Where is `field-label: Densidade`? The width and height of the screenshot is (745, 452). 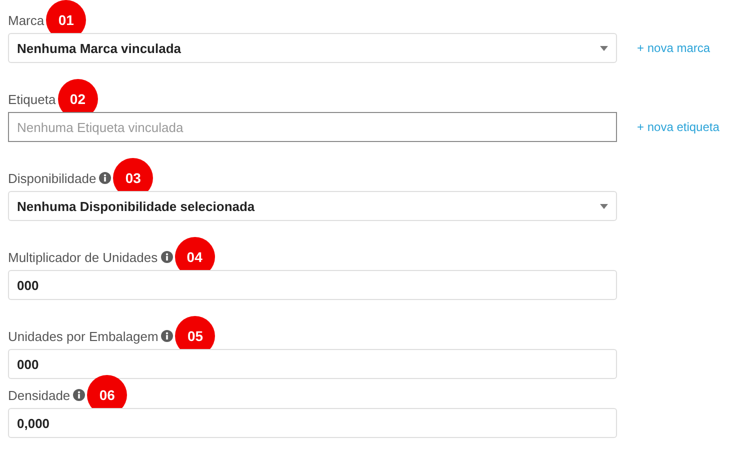 field-label: Densidade is located at coordinates (39, 395).